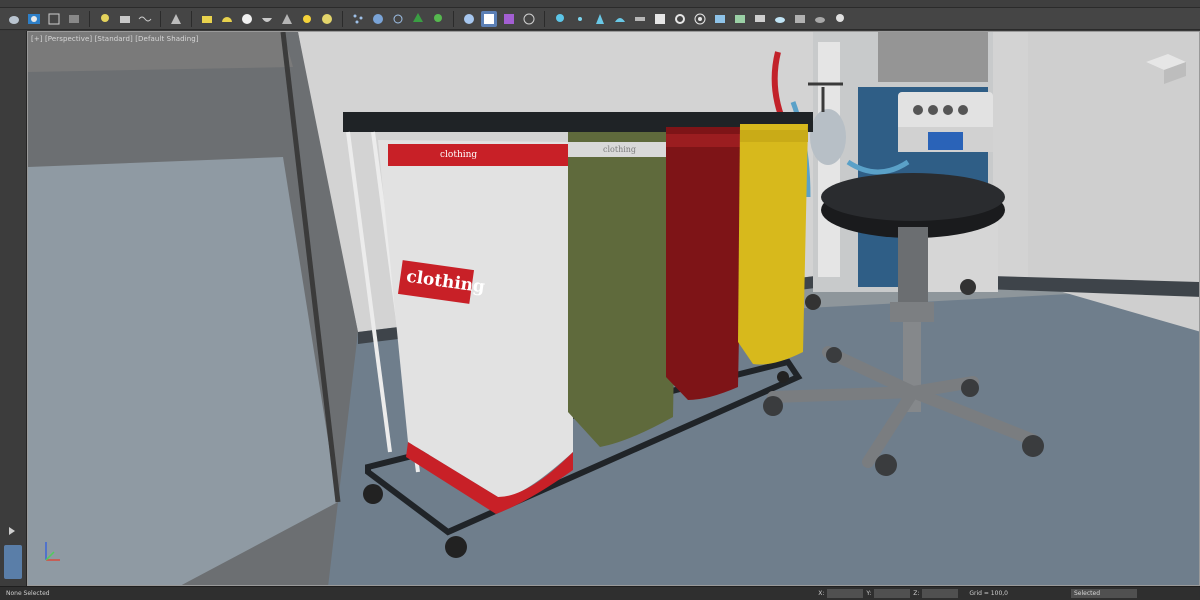 This screenshot has width=1200, height=600. What do you see at coordinates (469, 19) in the screenshot?
I see `material-sphere-icon` at bounding box center [469, 19].